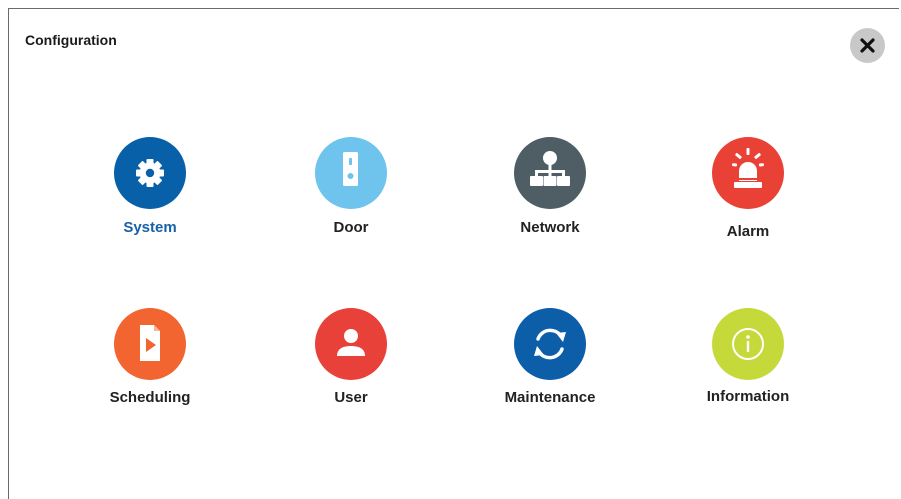  I want to click on information-icon-circle, so click(748, 344).